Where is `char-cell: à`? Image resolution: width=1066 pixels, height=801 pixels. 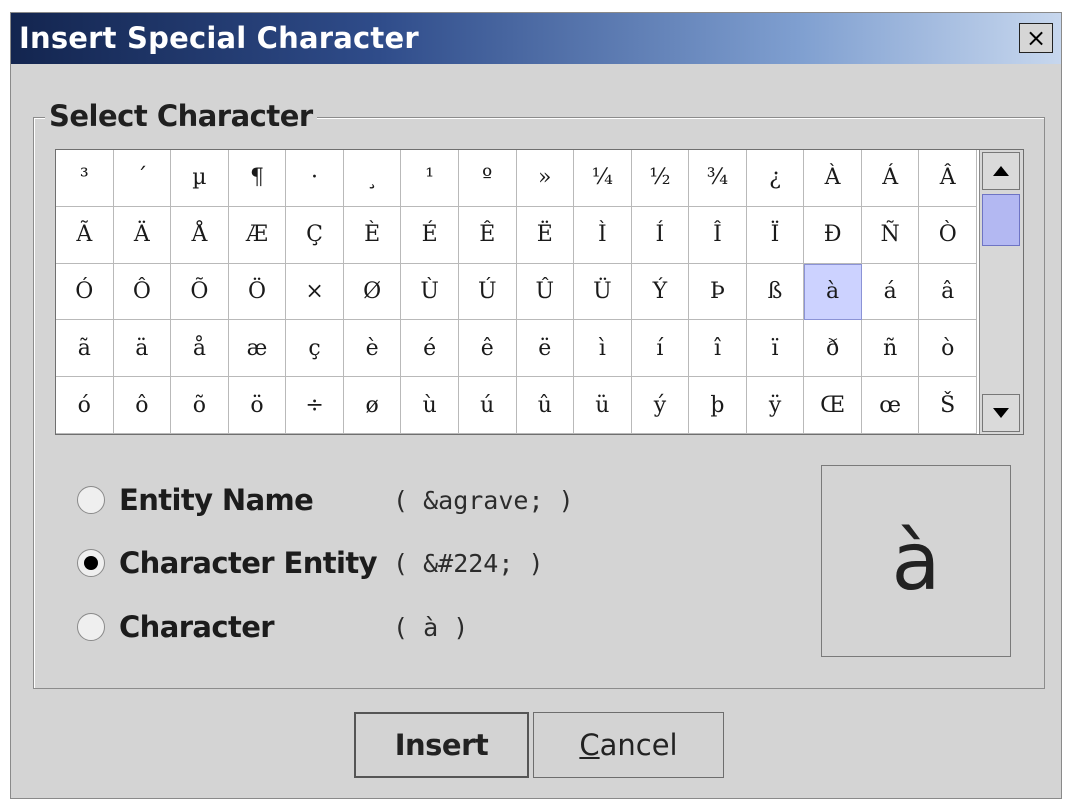
char-cell: à is located at coordinates (833, 292).